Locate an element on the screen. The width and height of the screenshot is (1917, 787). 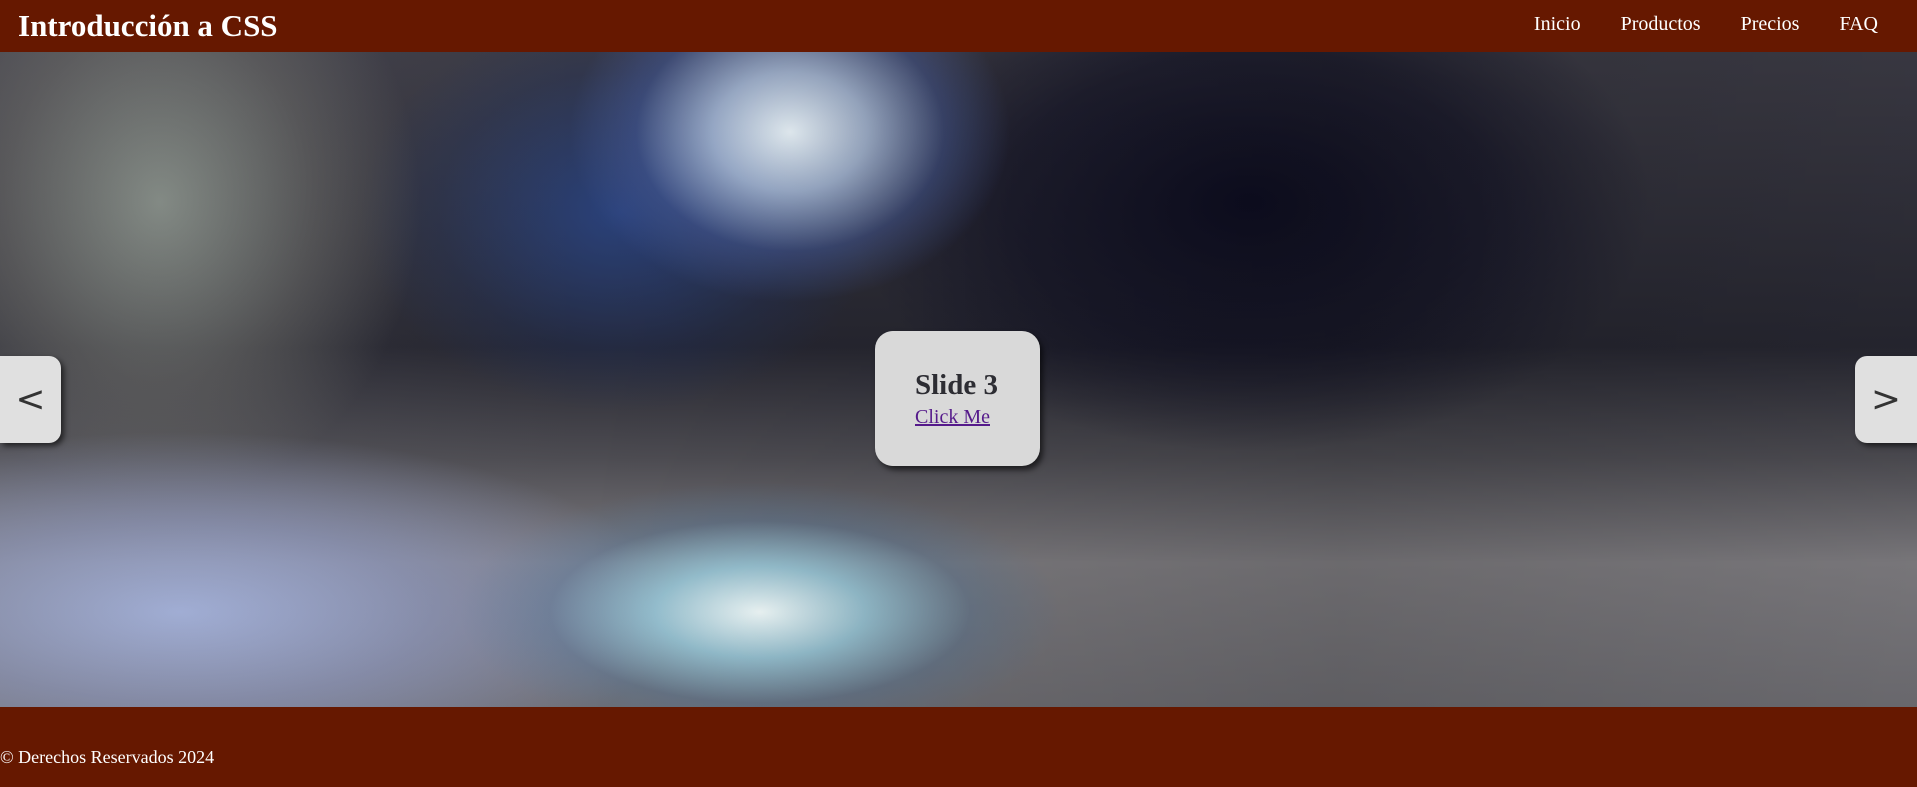
site-title: Introducción a CSS is located at coordinates (148, 25).